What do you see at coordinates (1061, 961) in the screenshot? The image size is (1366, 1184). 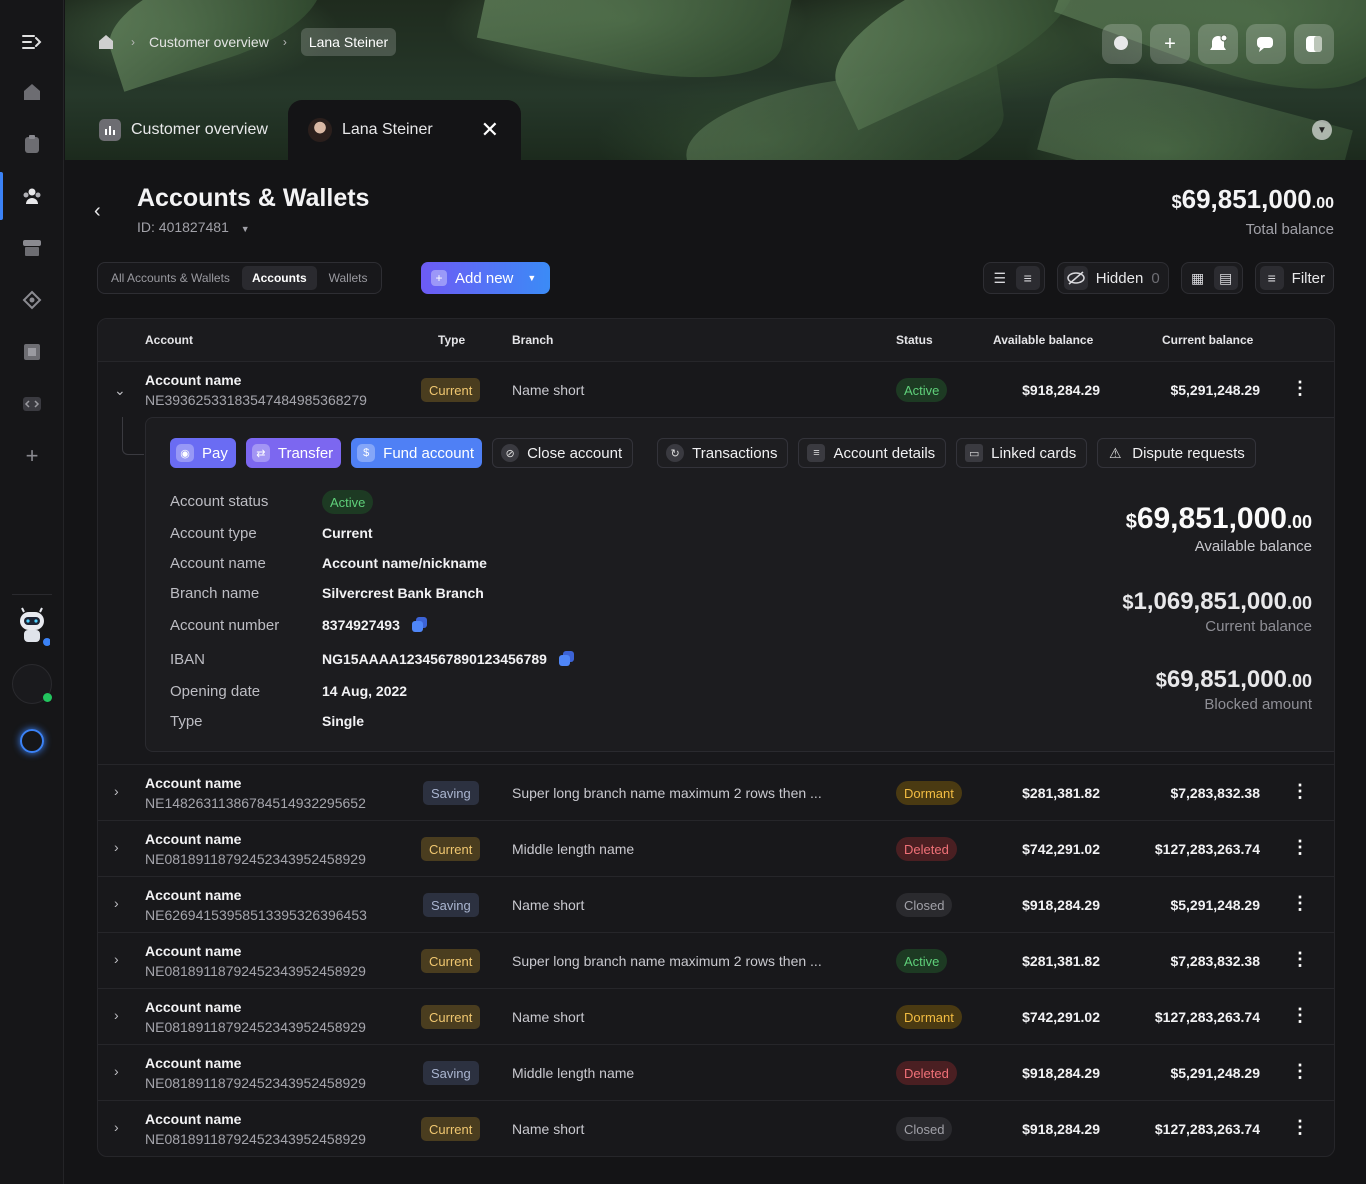 I see `available-balance: $281,381.82` at bounding box center [1061, 961].